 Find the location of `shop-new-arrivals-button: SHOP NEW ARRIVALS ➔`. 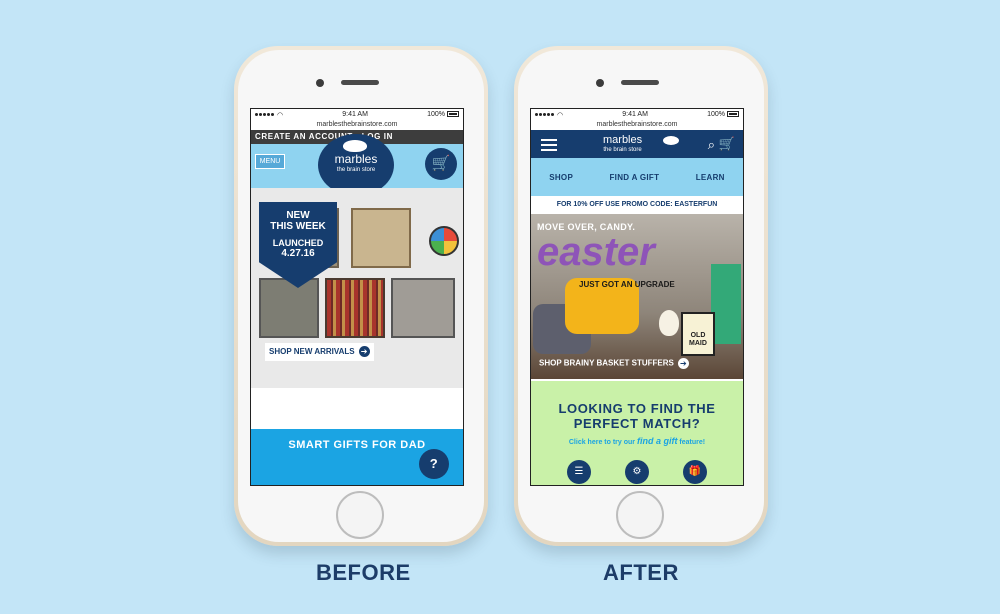

shop-new-arrivals-button: SHOP NEW ARRIVALS ➔ is located at coordinates (319, 352).